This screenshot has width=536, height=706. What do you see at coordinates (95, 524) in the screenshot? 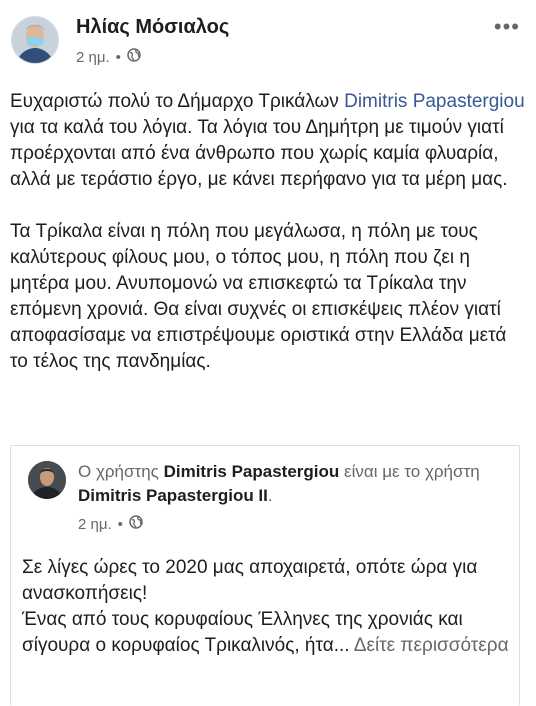
I see `shared-time: 2 ημ.` at bounding box center [95, 524].